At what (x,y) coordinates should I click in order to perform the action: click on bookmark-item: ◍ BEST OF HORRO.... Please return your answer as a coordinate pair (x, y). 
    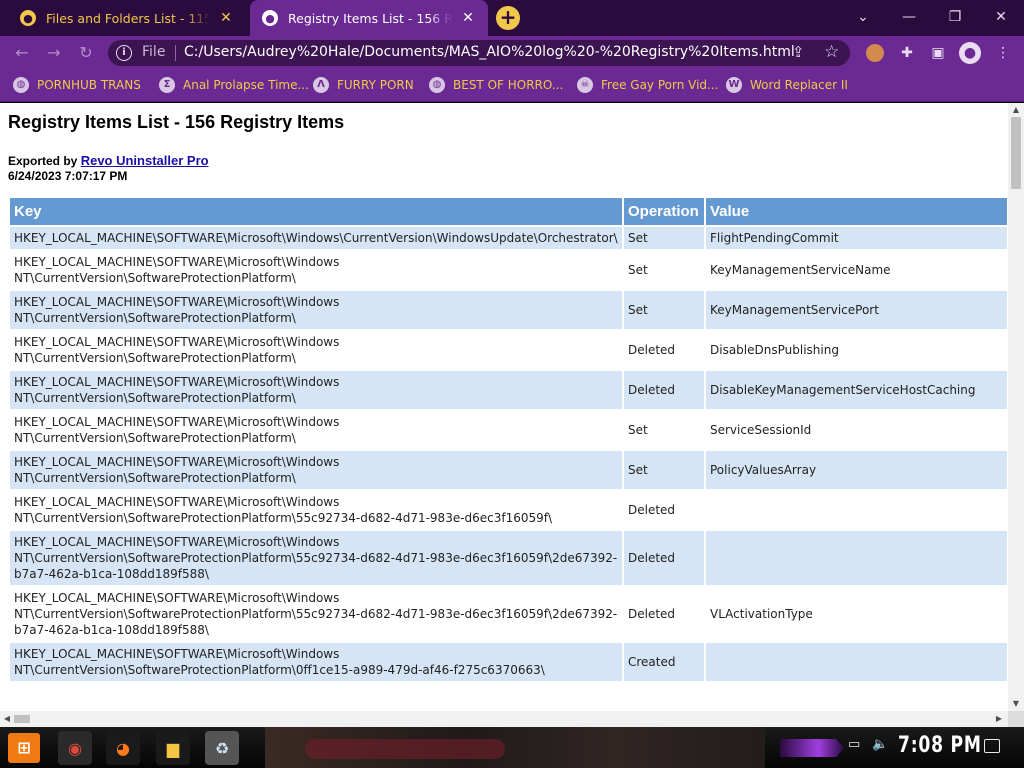
    Looking at the image, I should click on (496, 85).